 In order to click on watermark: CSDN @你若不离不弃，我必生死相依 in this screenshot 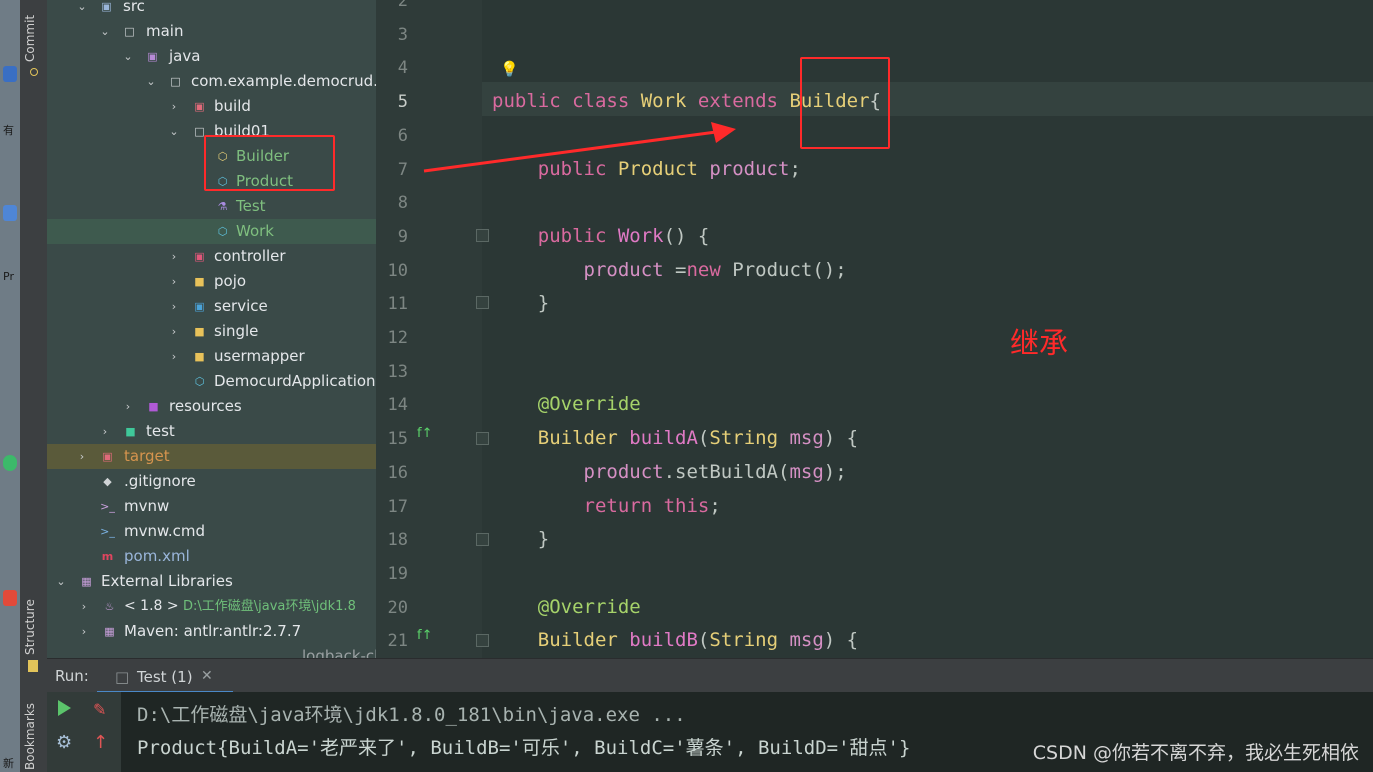, I will do `click(1195, 753)`.